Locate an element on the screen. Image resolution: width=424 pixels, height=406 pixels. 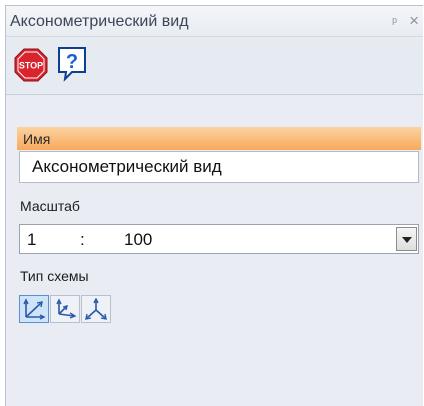
name-section-header: Имя is located at coordinates (219, 138).